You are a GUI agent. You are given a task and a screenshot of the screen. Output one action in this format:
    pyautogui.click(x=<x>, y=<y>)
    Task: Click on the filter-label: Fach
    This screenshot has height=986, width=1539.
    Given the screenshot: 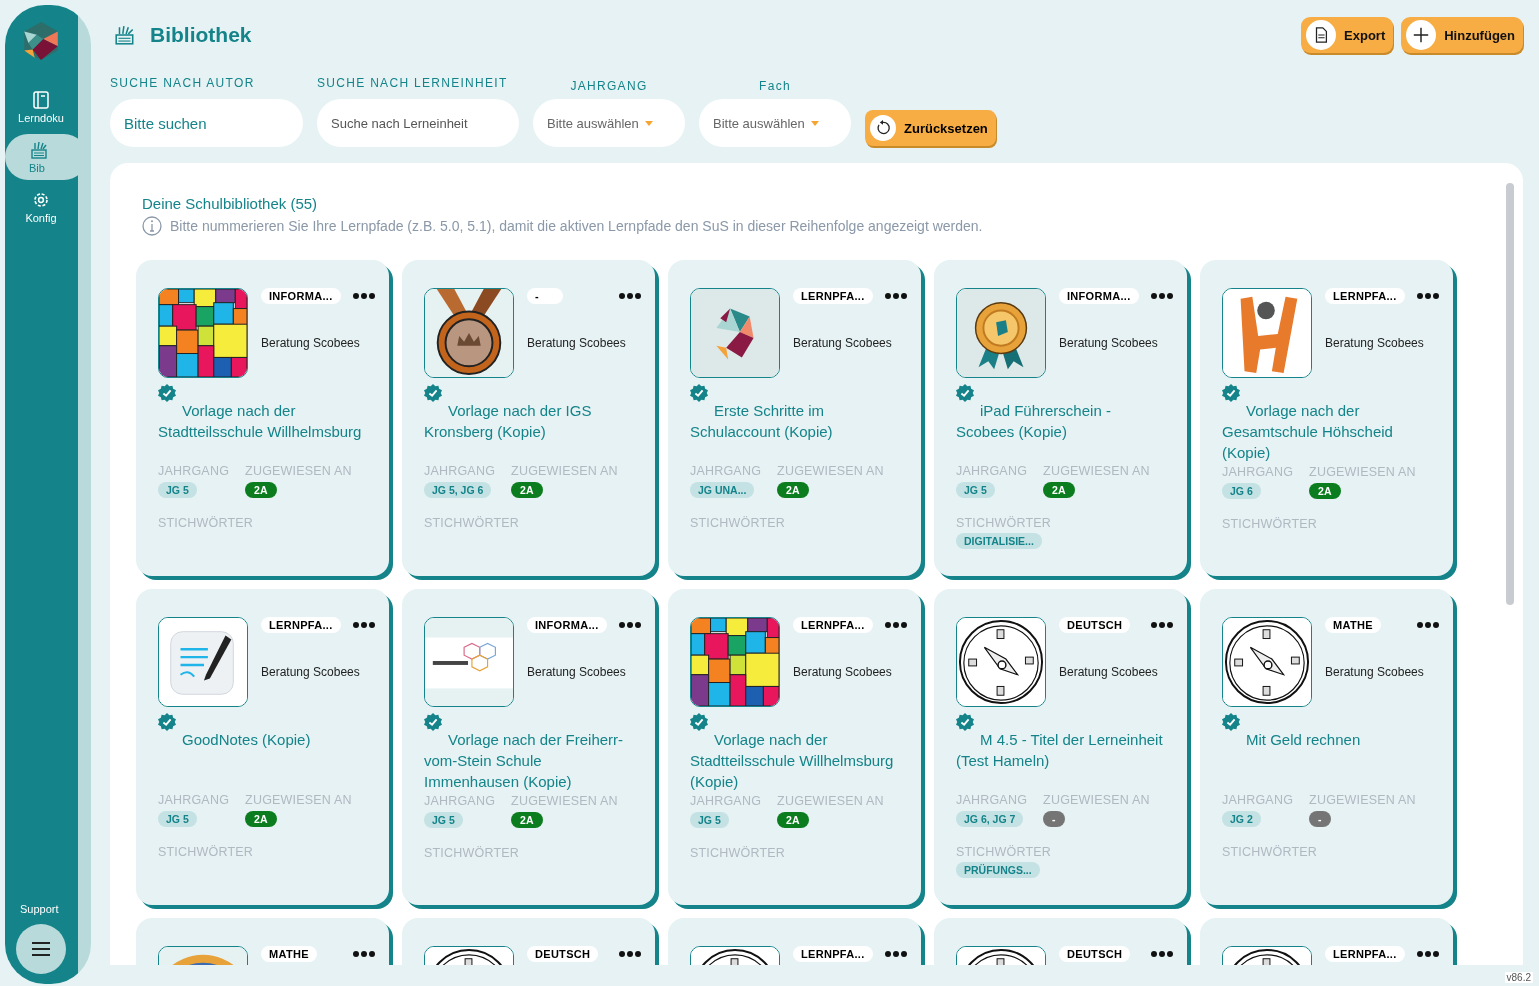 What is the action you would take?
    pyautogui.click(x=775, y=86)
    